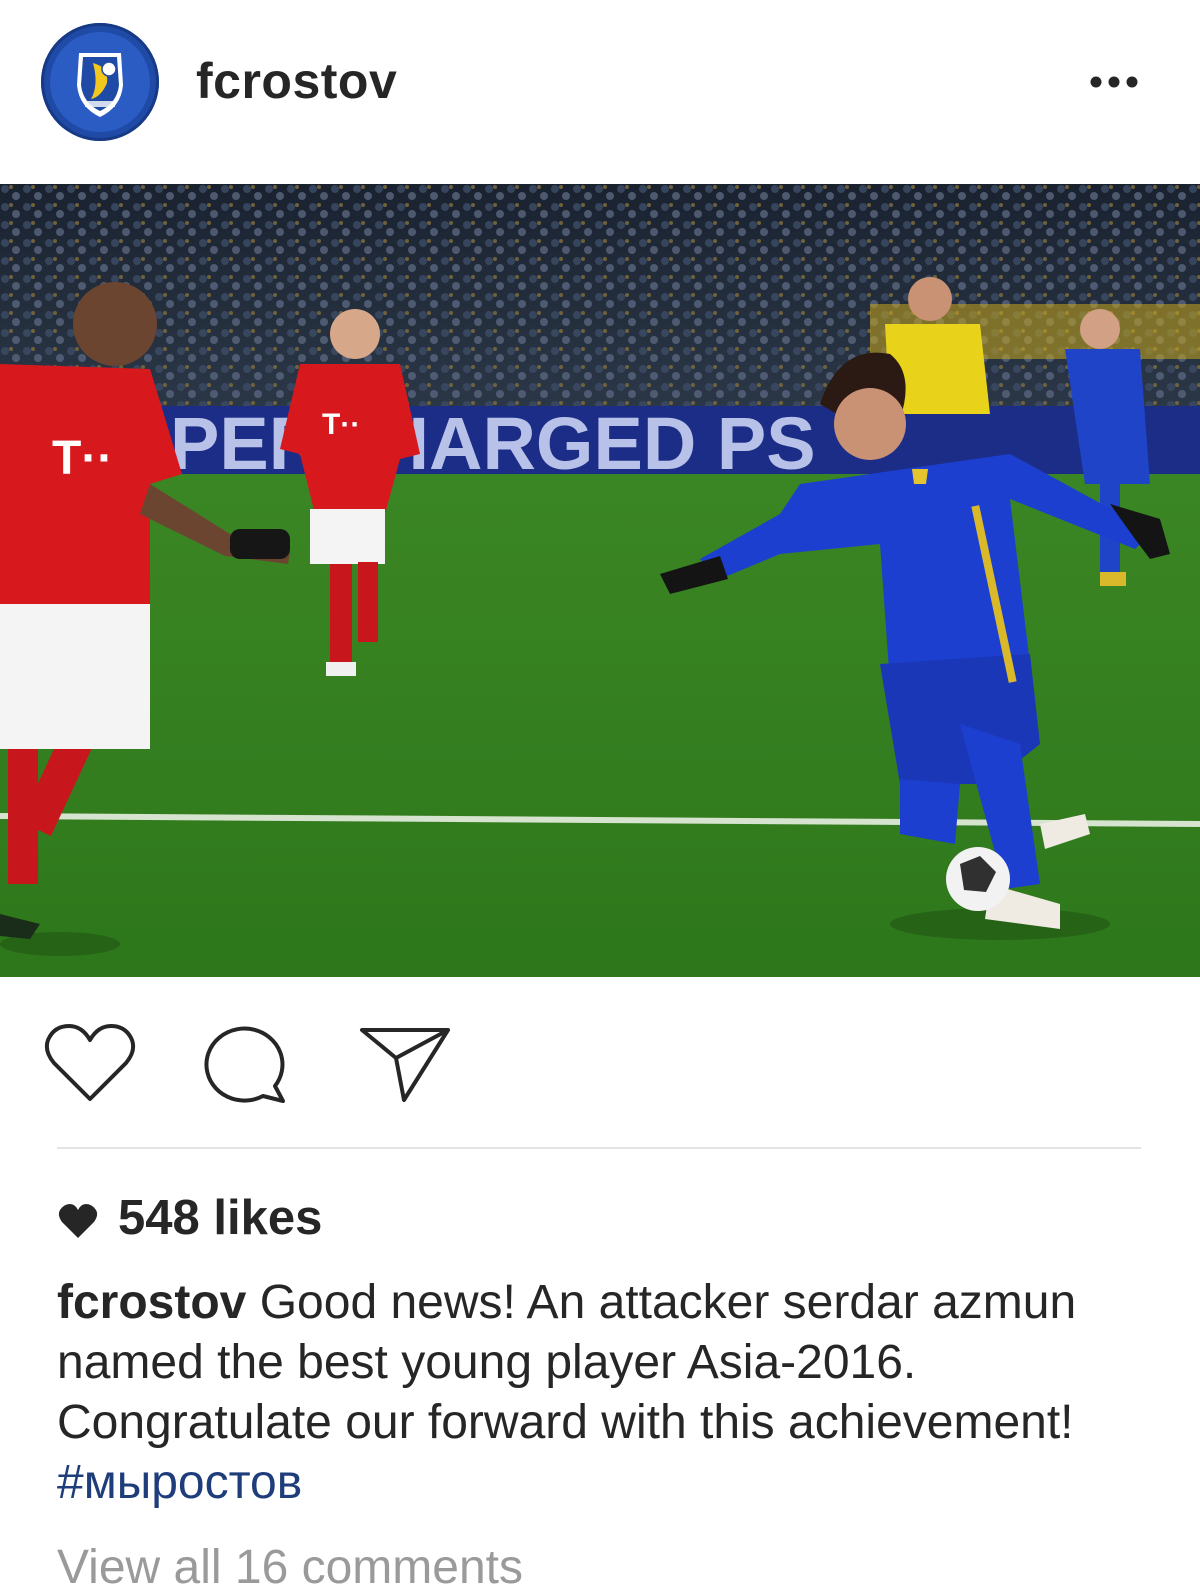 This screenshot has width=1200, height=1595. I want to click on view-all-comments-link: View all 16 comments, so click(290, 1567).